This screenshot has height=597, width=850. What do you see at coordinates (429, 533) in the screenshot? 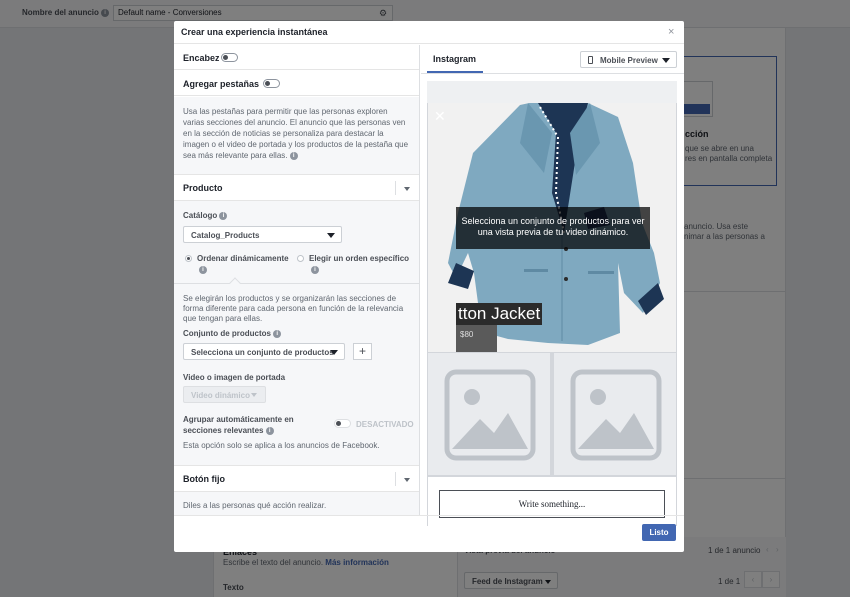
I see `dialog-footer: Listo` at bounding box center [429, 533].